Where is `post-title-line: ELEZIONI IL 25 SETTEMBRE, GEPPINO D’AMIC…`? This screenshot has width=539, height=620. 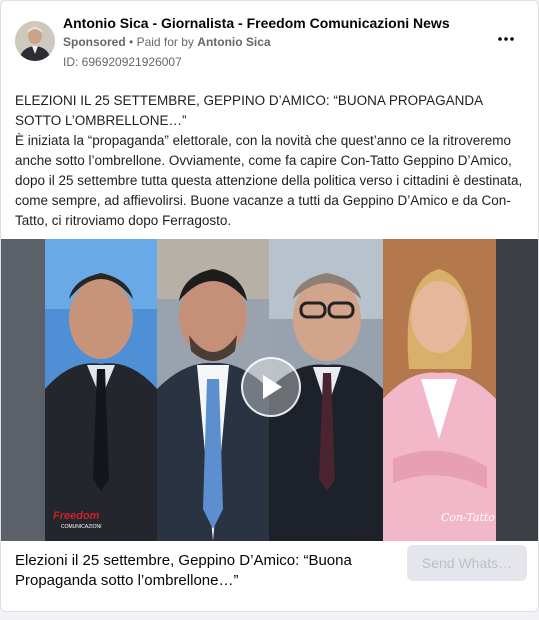
post-title-line: ELEZIONI IL 25 SETTEMBRE, GEPPINO D’AMIC… is located at coordinates (249, 110).